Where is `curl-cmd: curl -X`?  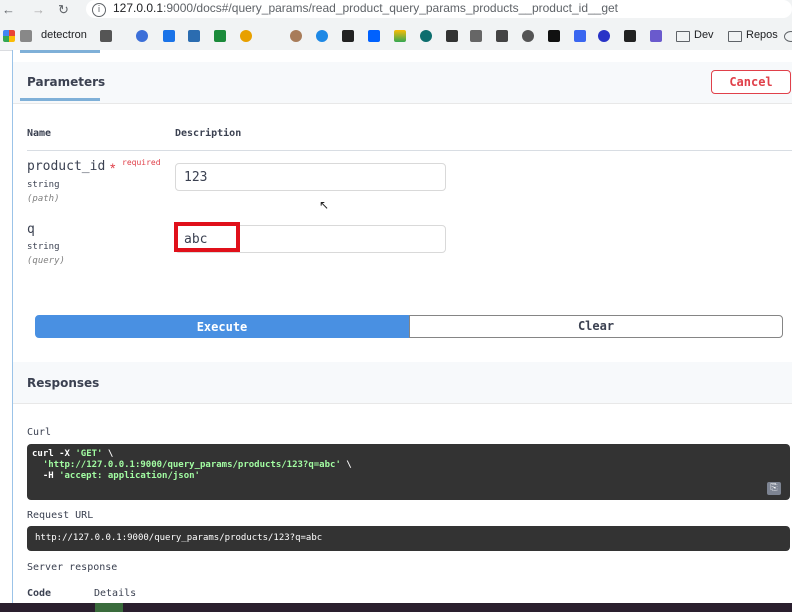 curl-cmd: curl -X is located at coordinates (54, 454).